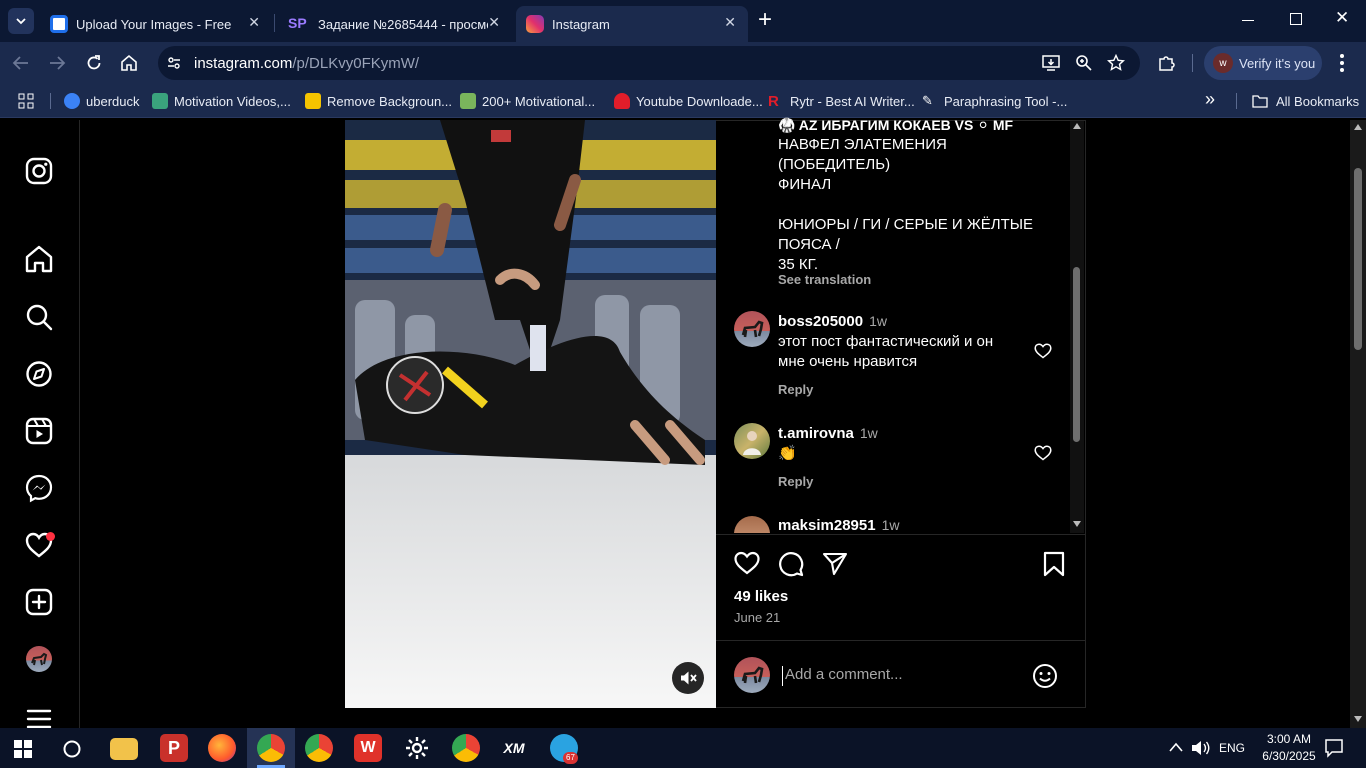 This screenshot has height=768, width=1366. Describe the element at coordinates (761, 596) in the screenshot. I see `likes-count: 49 likes` at that location.